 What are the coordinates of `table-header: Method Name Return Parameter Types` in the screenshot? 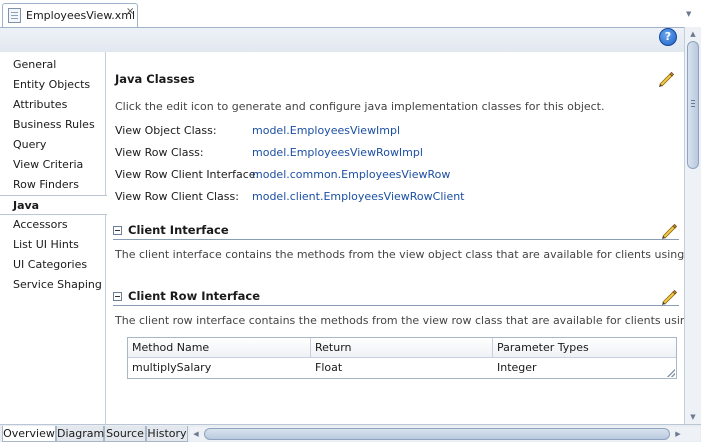 It's located at (402, 348).